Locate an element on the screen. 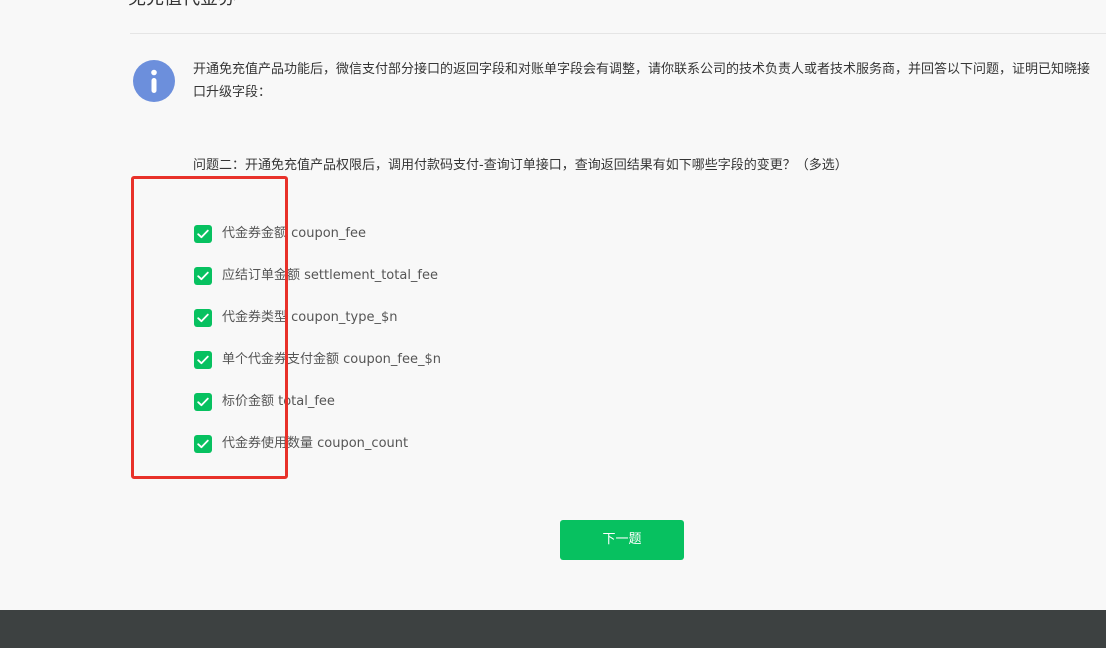 The image size is (1106, 648). option-label: 代金券使用数量 coupon_count is located at coordinates (315, 443).